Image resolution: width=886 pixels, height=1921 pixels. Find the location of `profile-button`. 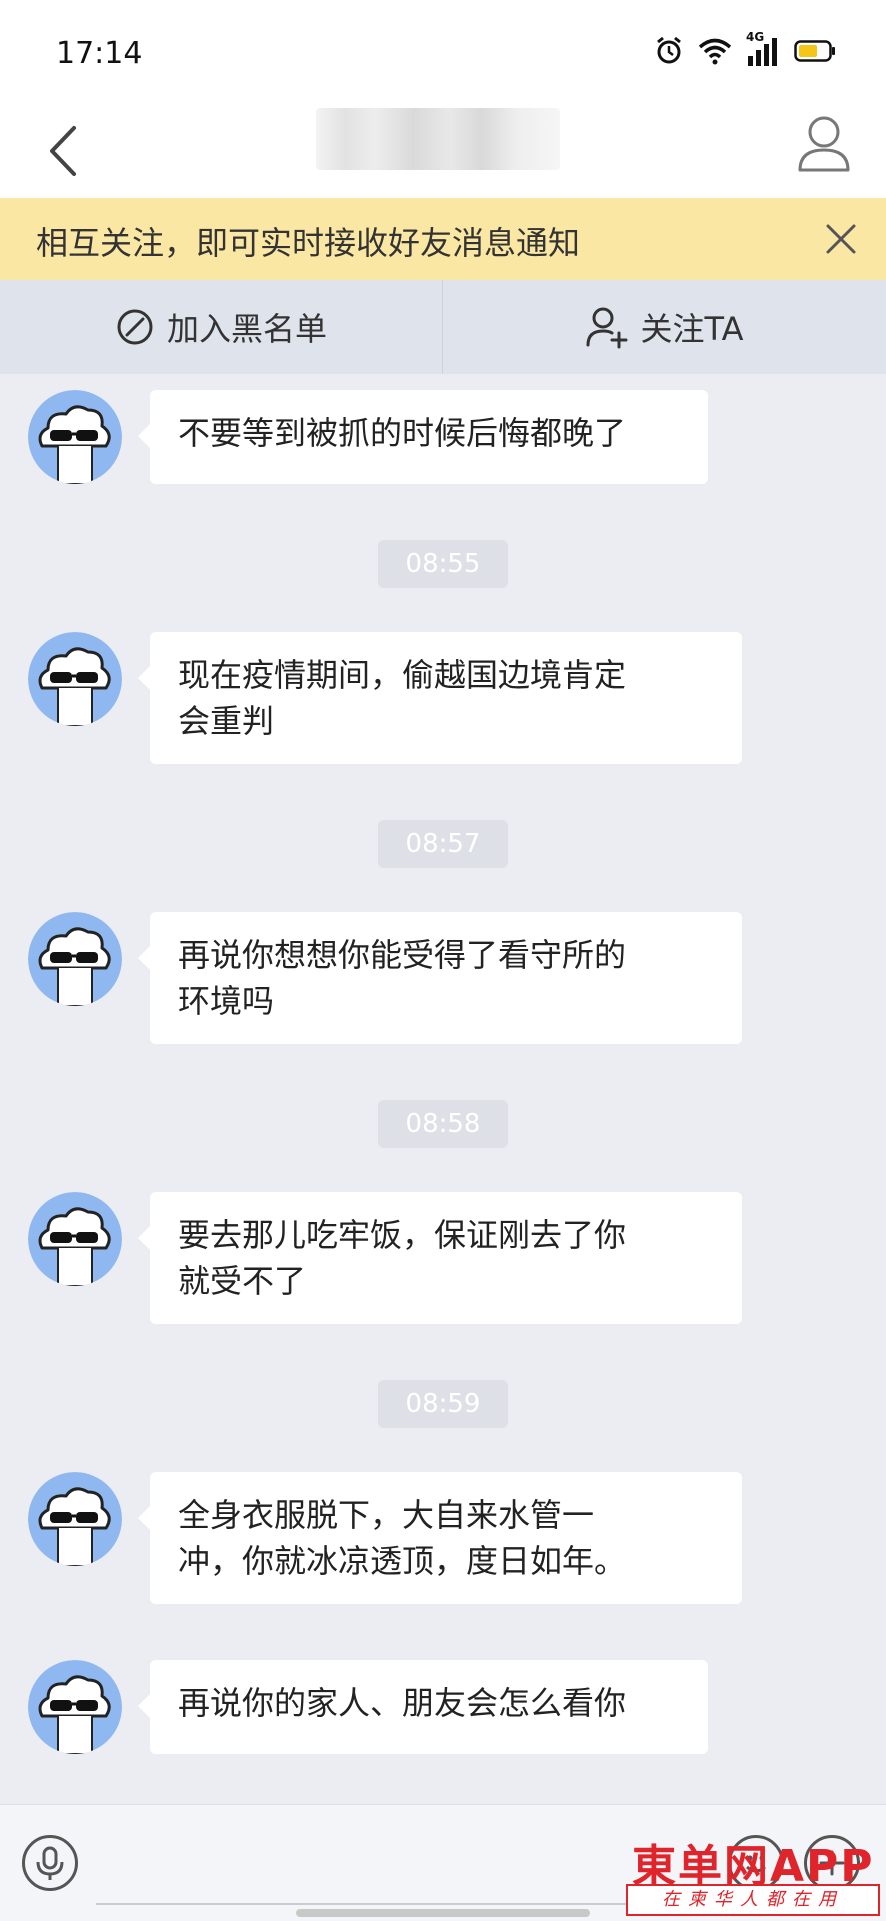

profile-button is located at coordinates (824, 143).